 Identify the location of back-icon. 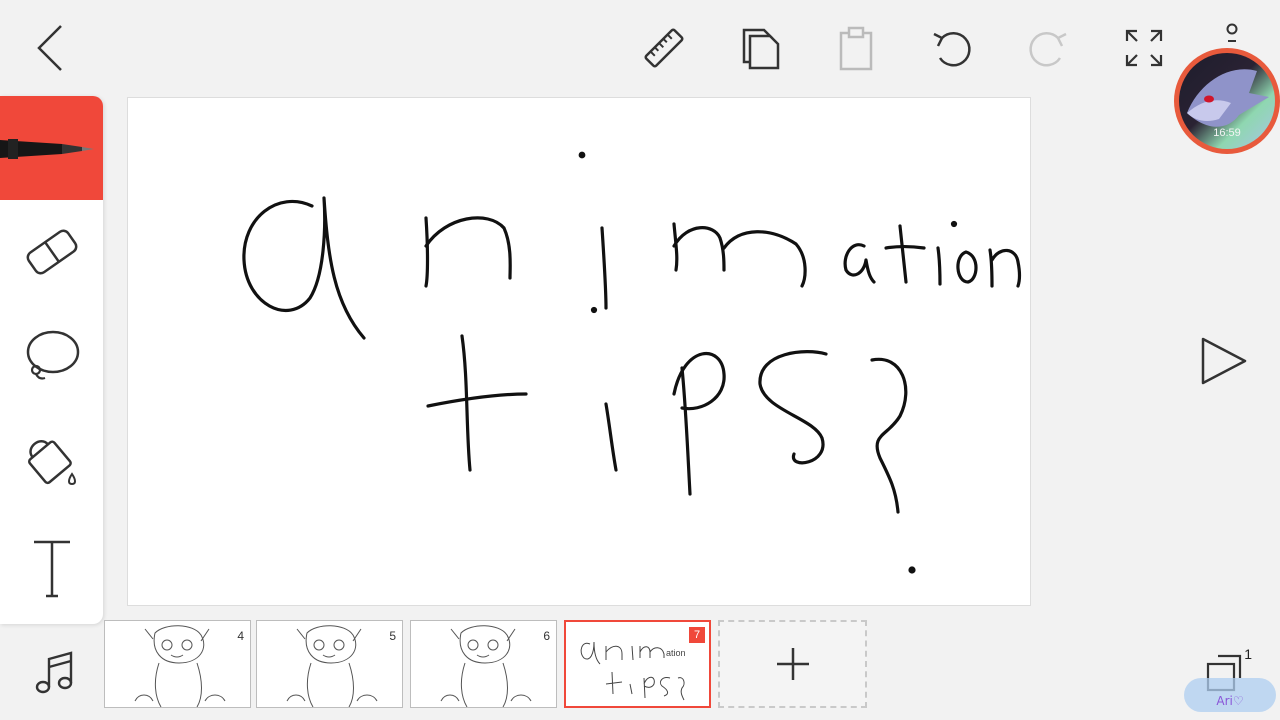
(49, 48).